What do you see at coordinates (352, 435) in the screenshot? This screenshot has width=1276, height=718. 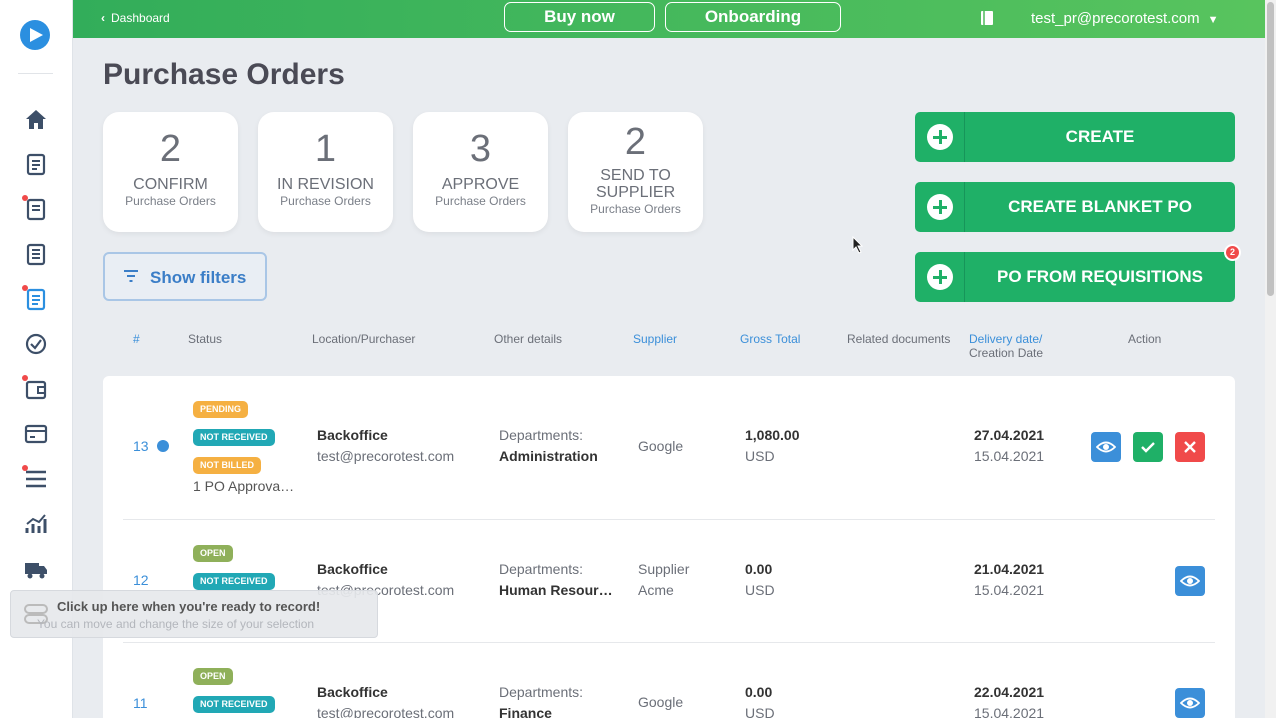 I see `location: Backoffice` at bounding box center [352, 435].